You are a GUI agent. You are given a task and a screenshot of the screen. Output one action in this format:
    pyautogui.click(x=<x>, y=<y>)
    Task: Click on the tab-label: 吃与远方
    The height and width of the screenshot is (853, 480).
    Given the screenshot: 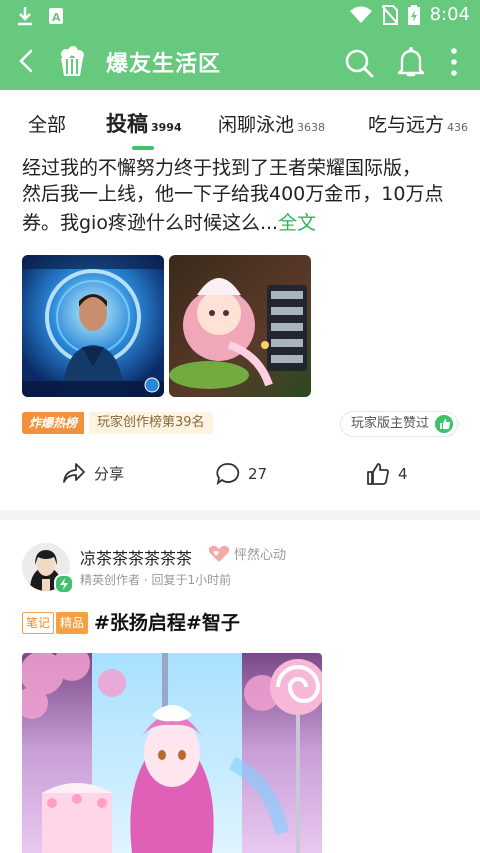 What is the action you would take?
    pyautogui.click(x=406, y=125)
    